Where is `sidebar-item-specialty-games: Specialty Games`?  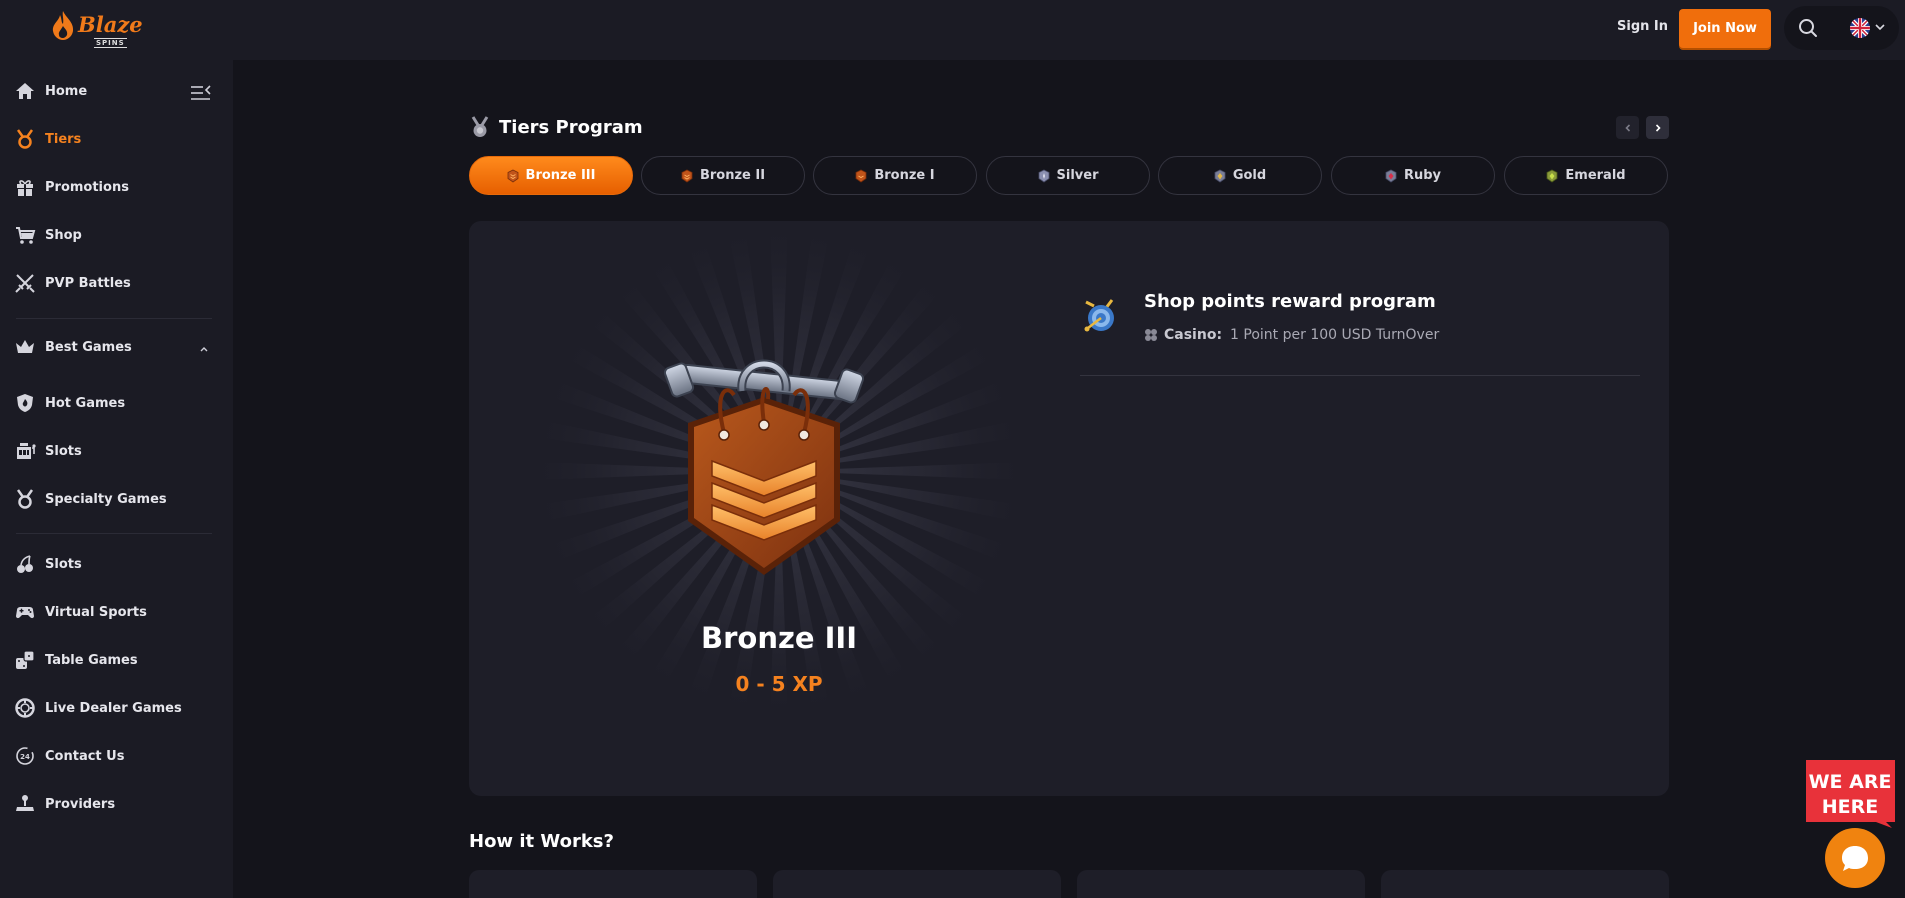 sidebar-item-specialty-games: Specialty Games is located at coordinates (114, 499).